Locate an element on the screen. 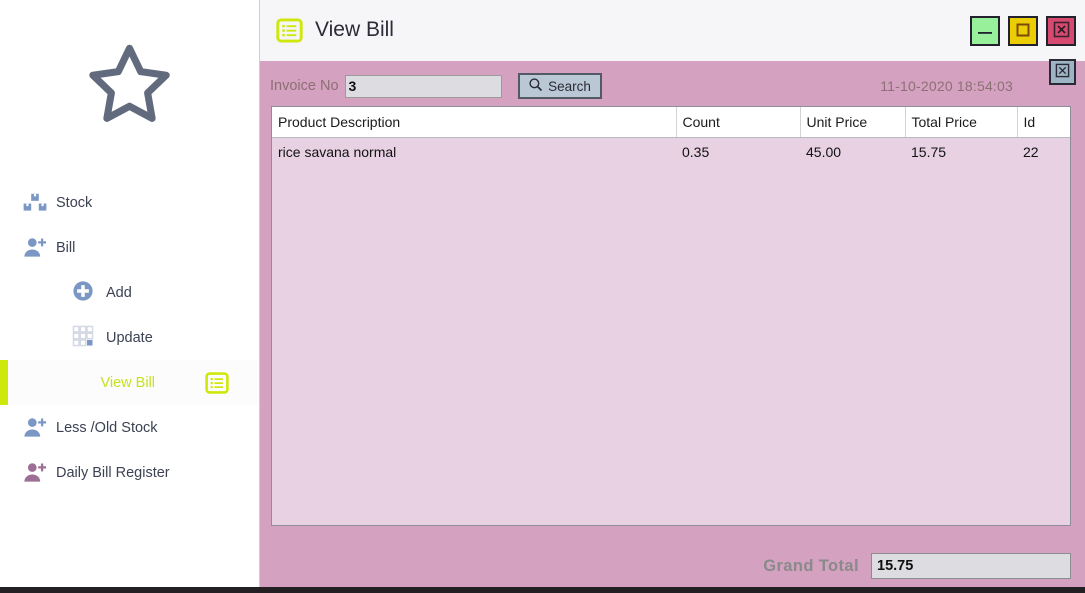 The image size is (1085, 593). column-header-product-description: Product Description is located at coordinates (474, 122).